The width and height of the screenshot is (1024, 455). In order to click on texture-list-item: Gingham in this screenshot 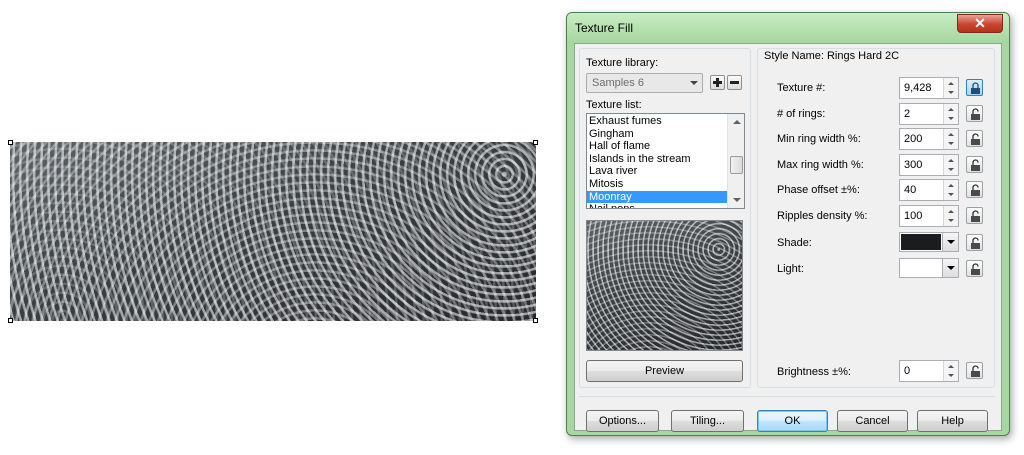, I will do `click(665, 134)`.